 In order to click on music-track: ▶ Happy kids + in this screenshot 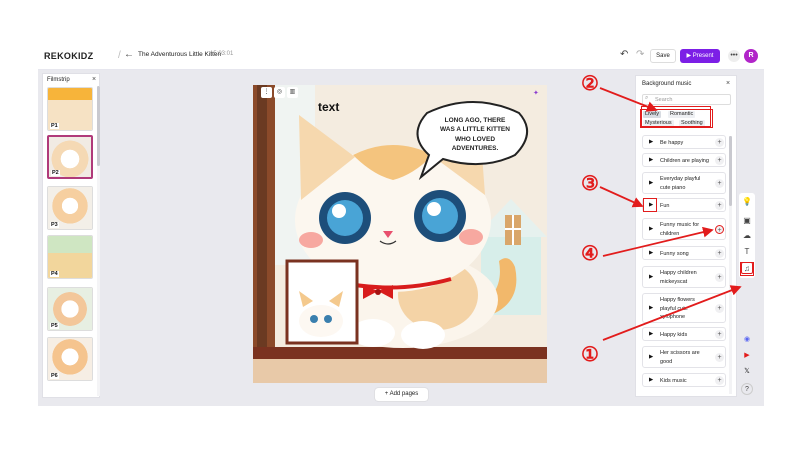, I will do `click(684, 334)`.